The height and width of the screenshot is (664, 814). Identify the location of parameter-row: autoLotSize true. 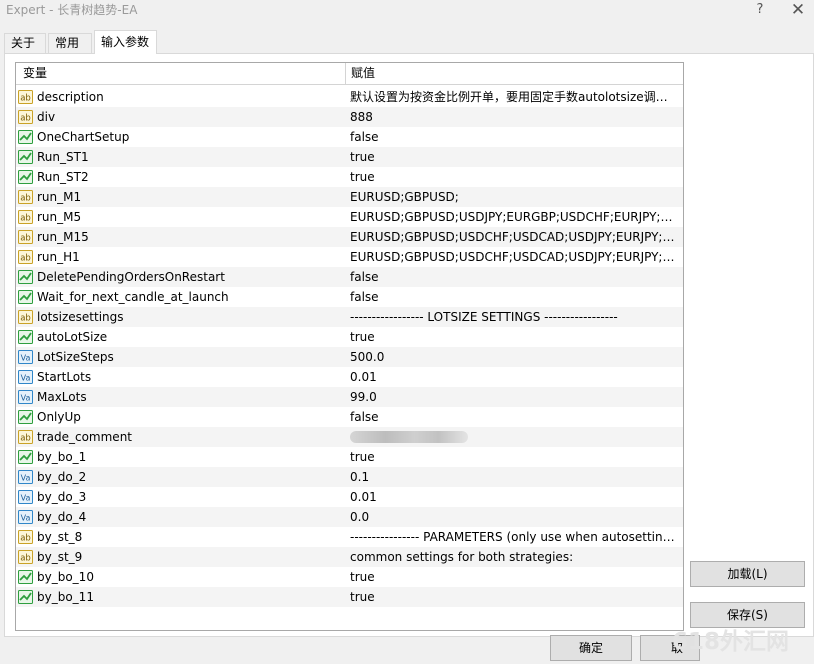
(349, 337).